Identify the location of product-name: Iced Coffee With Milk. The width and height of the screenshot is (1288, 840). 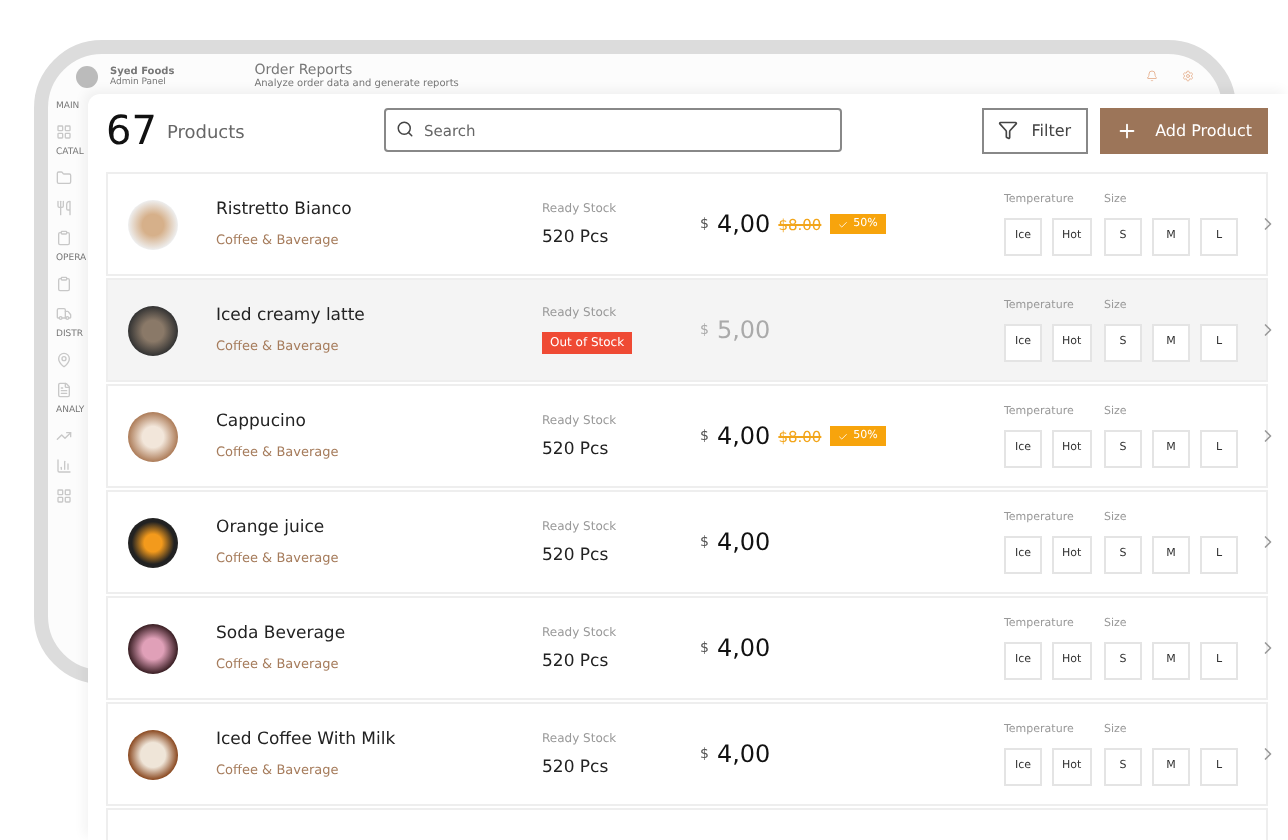
(307, 740).